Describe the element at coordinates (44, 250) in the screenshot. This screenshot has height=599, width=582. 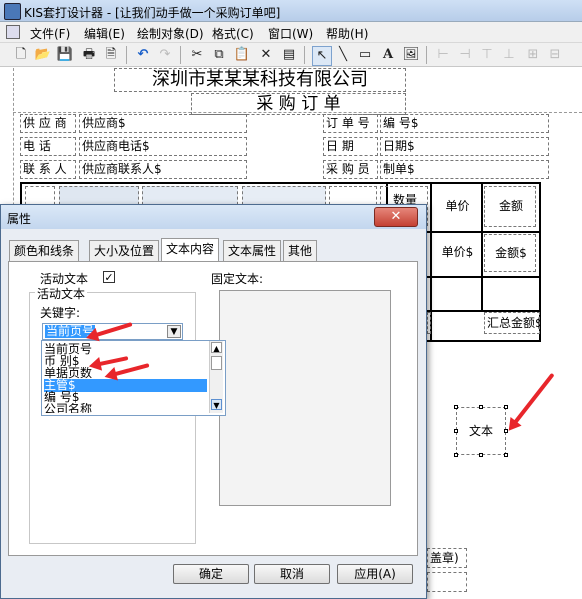
I see `tab-color-lines: 颜色和线条` at that location.